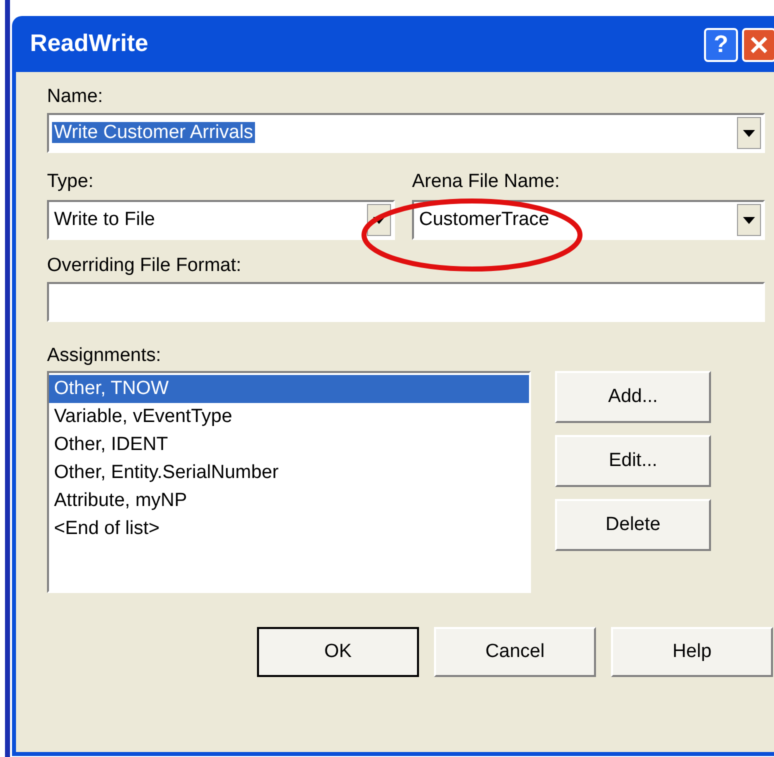  What do you see at coordinates (633, 525) in the screenshot?
I see `dialog-button: Delete` at bounding box center [633, 525].